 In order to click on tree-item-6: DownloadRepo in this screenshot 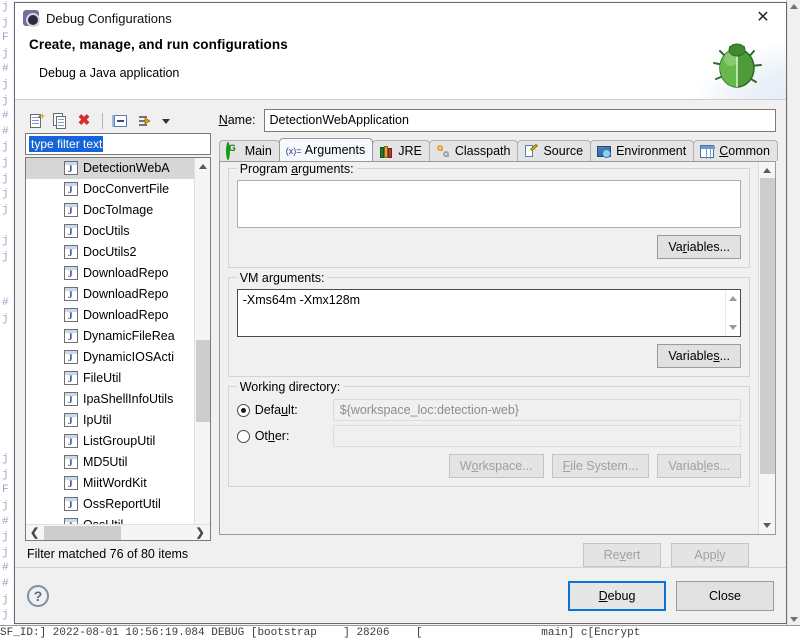, I will do `click(118, 294)`.